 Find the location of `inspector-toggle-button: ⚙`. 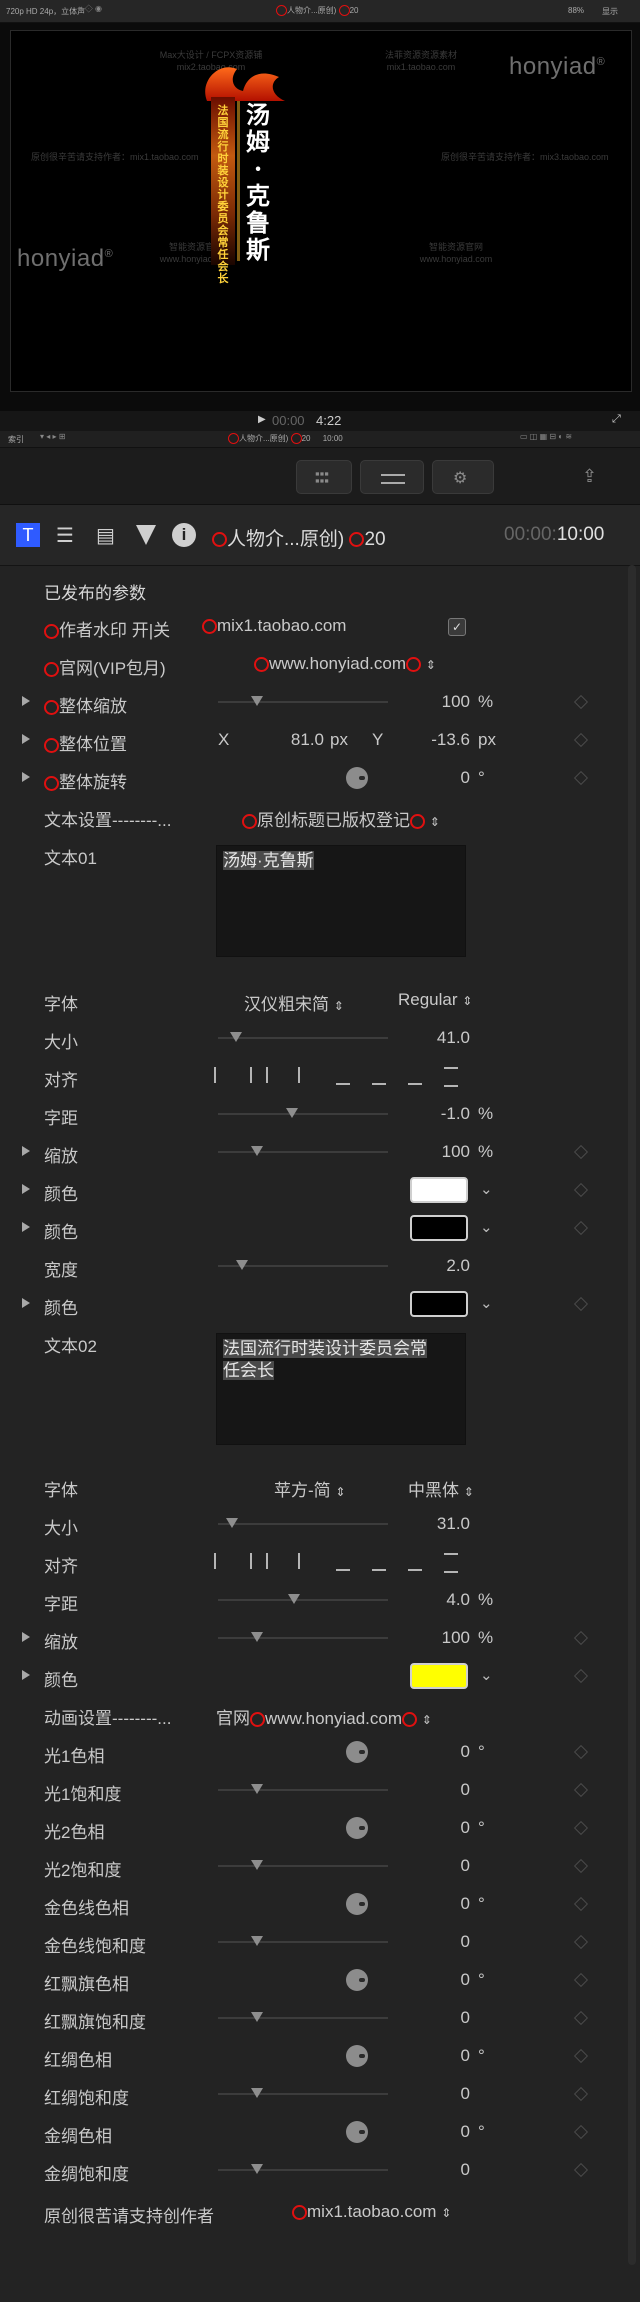

inspector-toggle-button: ⚙ is located at coordinates (463, 477).